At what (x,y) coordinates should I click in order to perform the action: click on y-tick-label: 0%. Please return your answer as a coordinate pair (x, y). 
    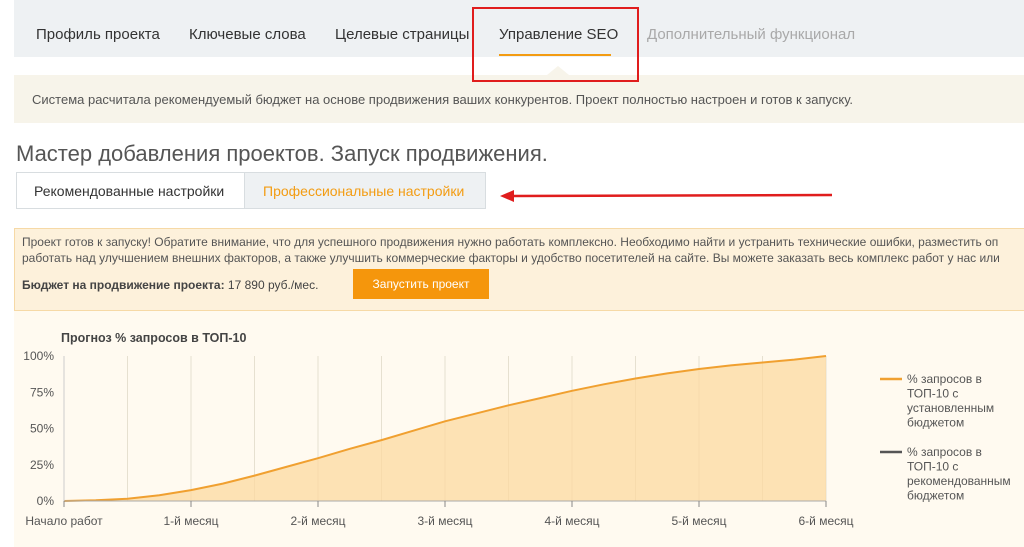
    Looking at the image, I should click on (46, 501).